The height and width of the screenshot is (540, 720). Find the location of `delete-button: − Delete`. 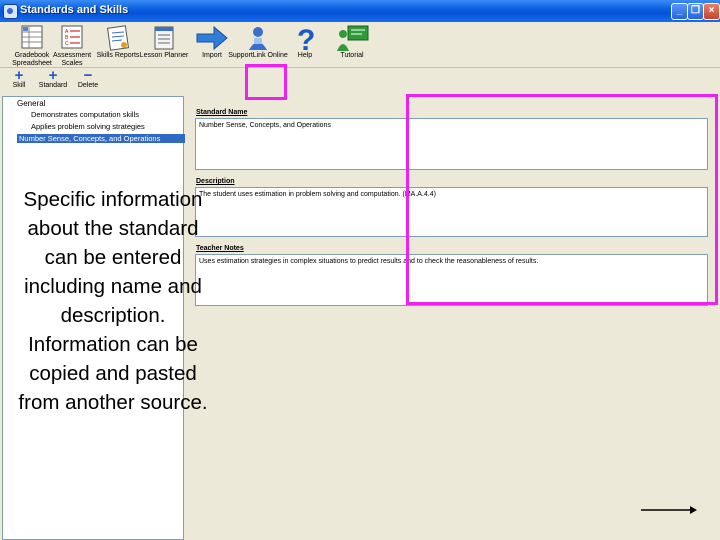

delete-button: − Delete is located at coordinates (88, 80).